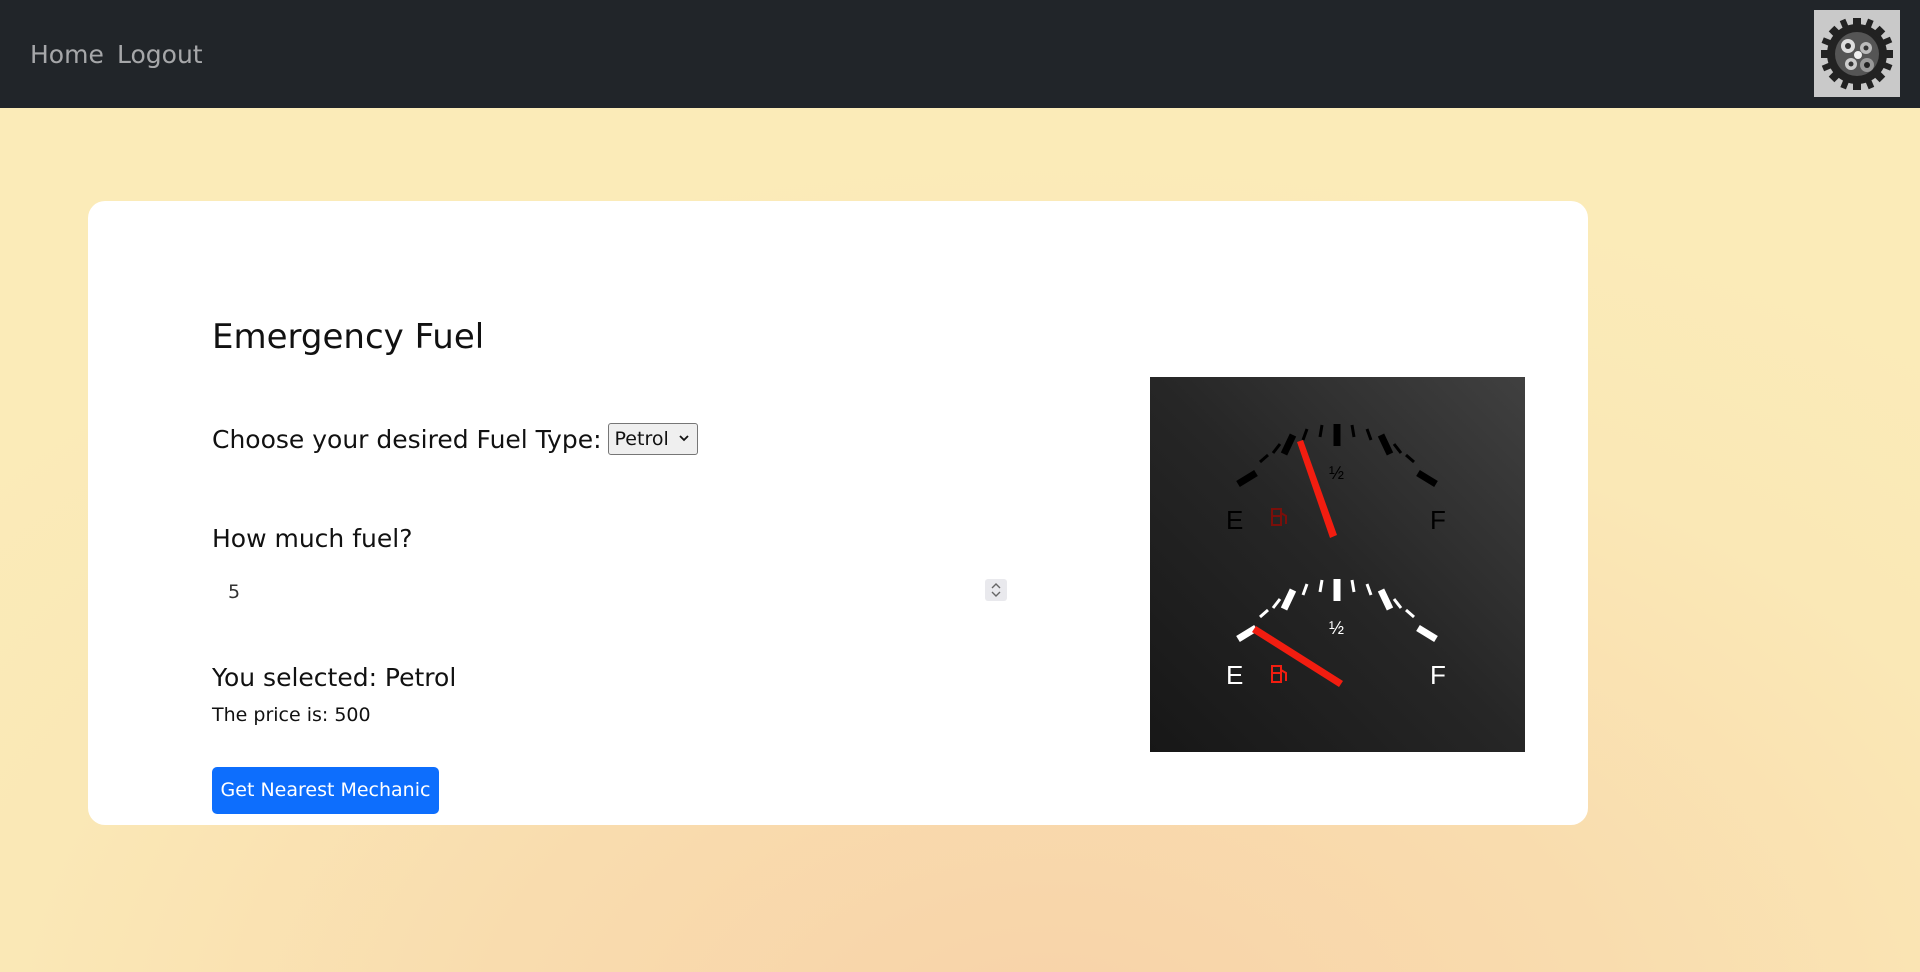 Image resolution: width=1920 pixels, height=972 pixels. I want to click on chevron-down-icon, so click(683, 438).